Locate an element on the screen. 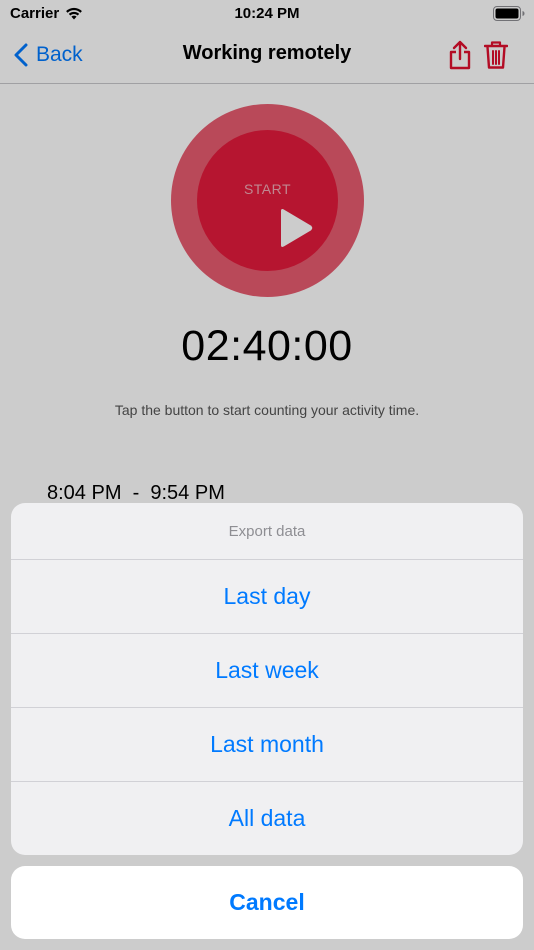 The height and width of the screenshot is (950, 534). cancel-button: Cancel is located at coordinates (267, 902).